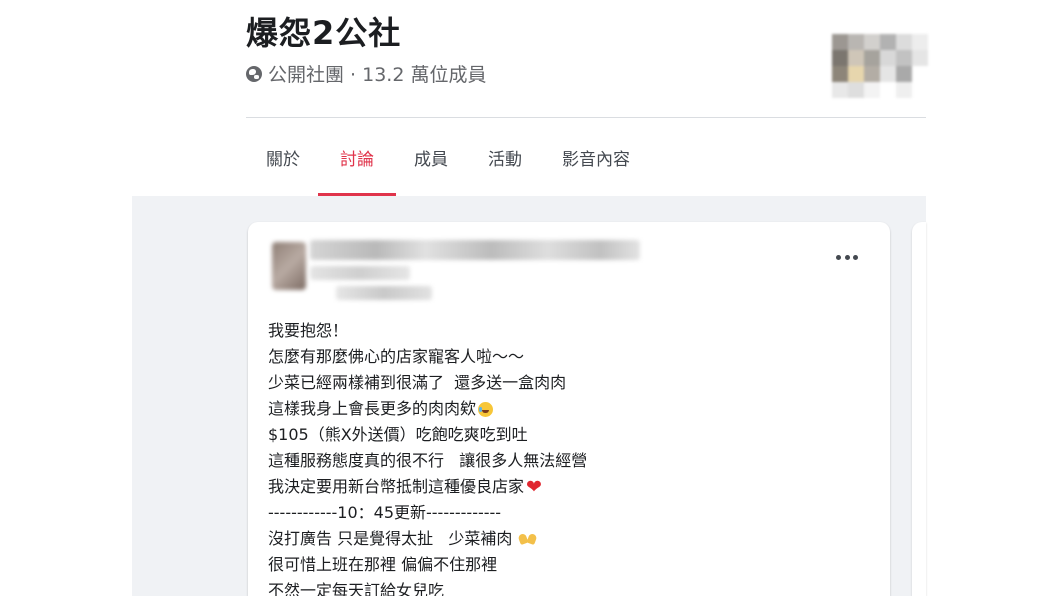 The width and height of the screenshot is (1060, 596). I want to click on post-line: 我要抱怨！, so click(568, 331).